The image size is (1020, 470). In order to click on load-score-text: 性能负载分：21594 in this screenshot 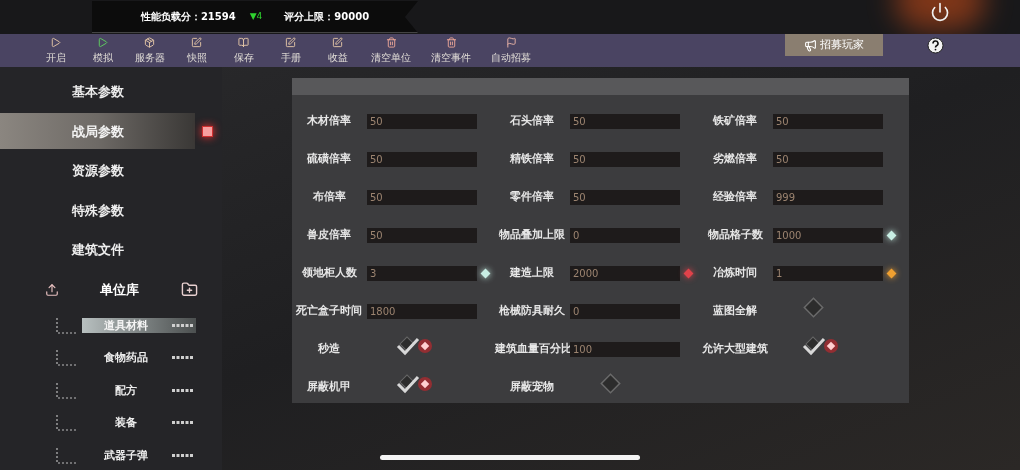, I will do `click(188, 17)`.